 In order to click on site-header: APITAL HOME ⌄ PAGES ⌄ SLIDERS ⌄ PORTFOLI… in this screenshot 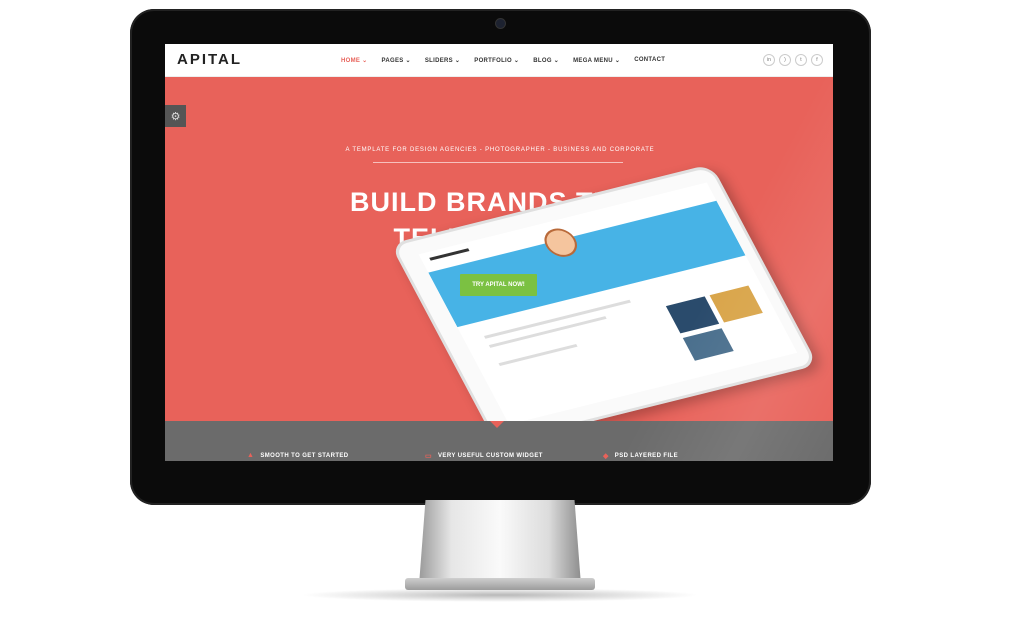, I will do `click(499, 60)`.